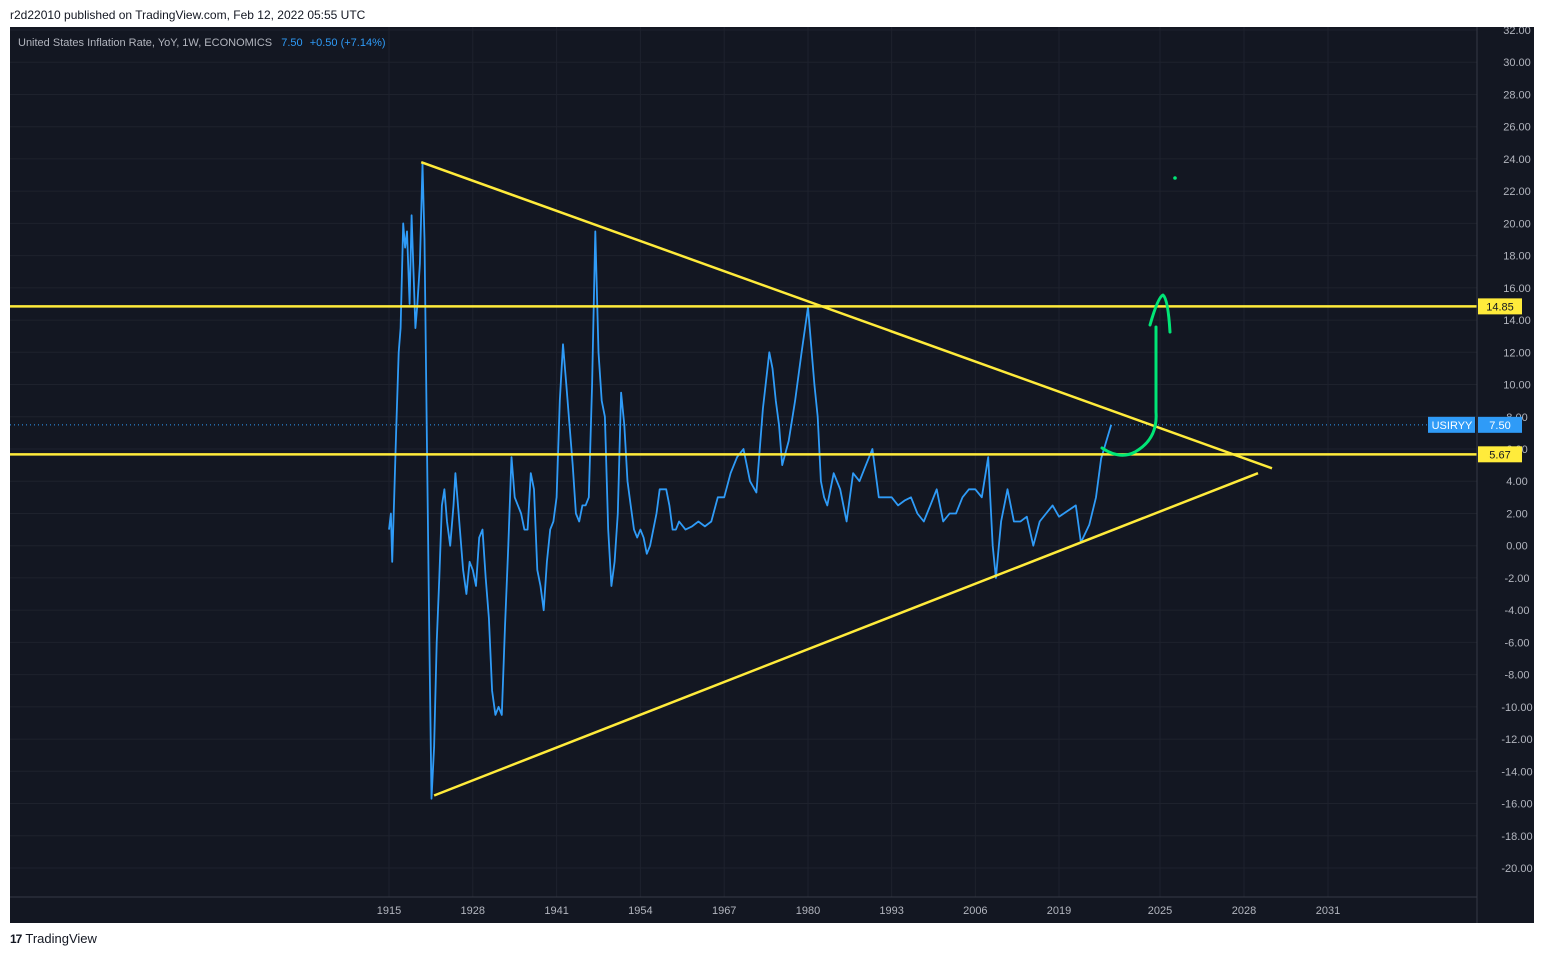 This screenshot has width=1544, height=958. I want to click on x-tick-label: 2025, so click(1160, 911).